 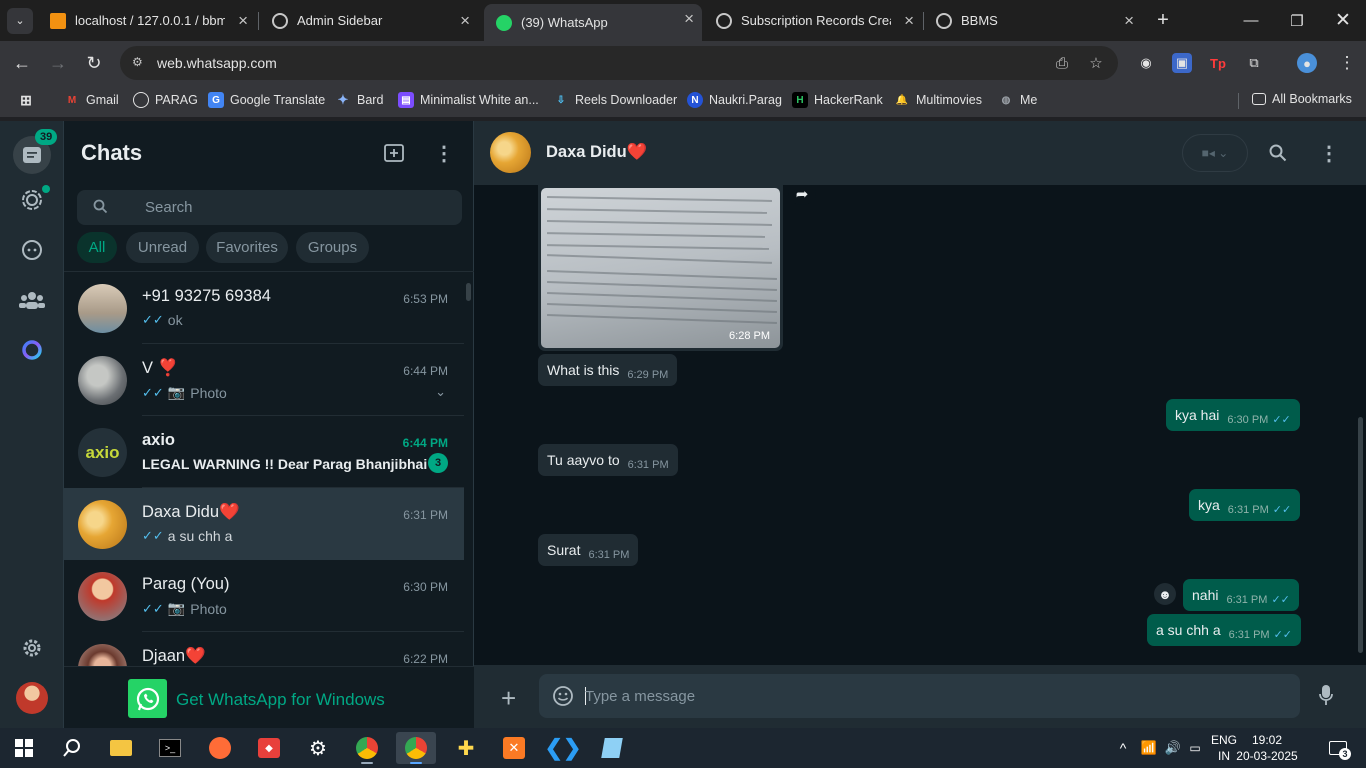 What do you see at coordinates (660, 268) in the screenshot?
I see `image-message: 6:28 PM` at bounding box center [660, 268].